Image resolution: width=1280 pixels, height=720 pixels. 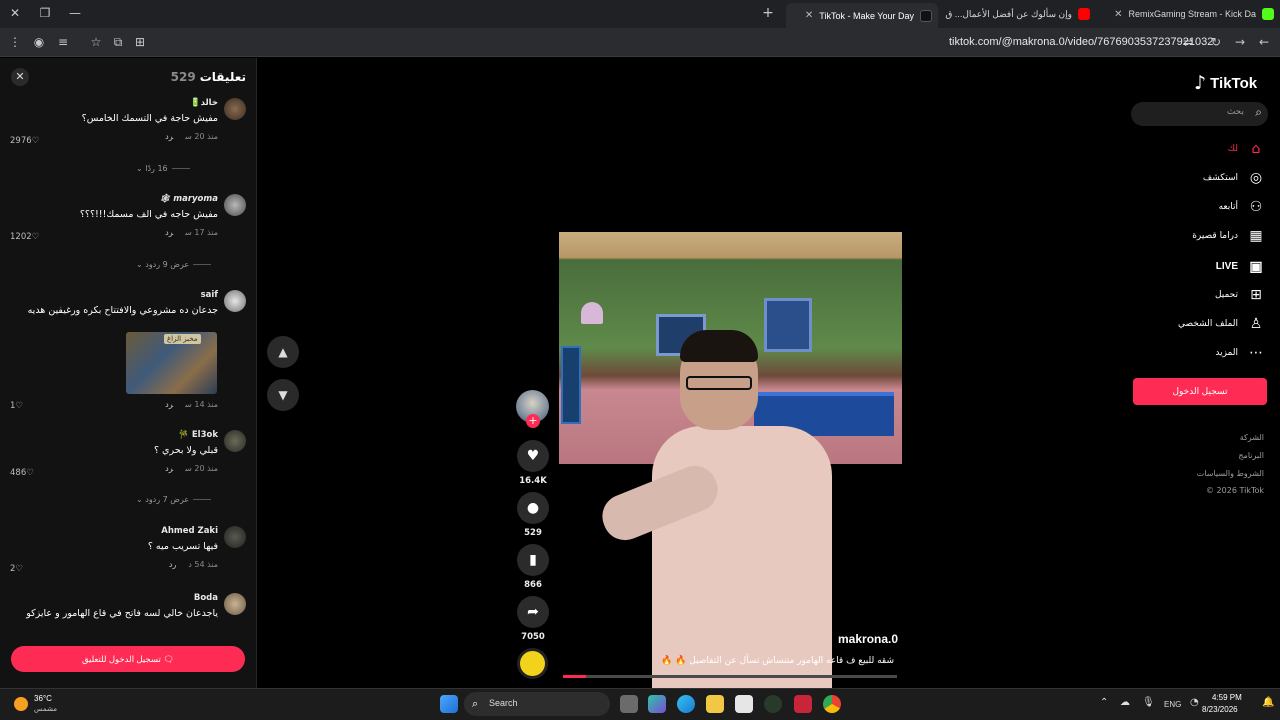 I want to click on weather-temp: 36°C, so click(x=43, y=698).